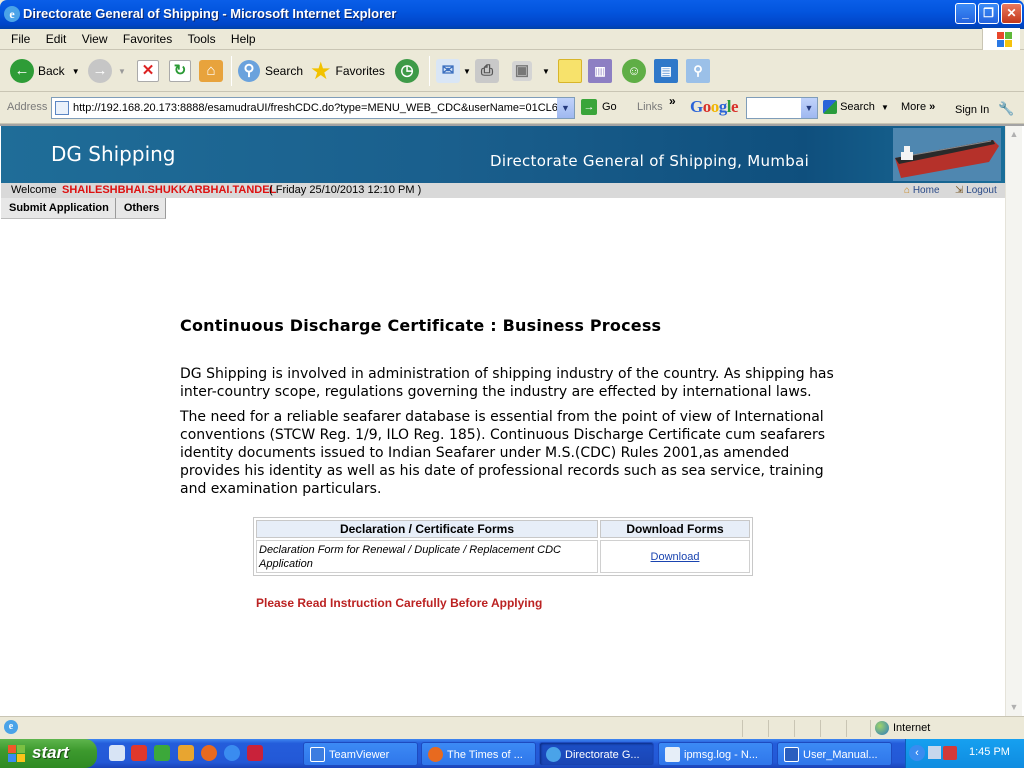 The width and height of the screenshot is (1024, 768). Describe the element at coordinates (1011, 13) in the screenshot. I see `close-button: ✕` at that location.